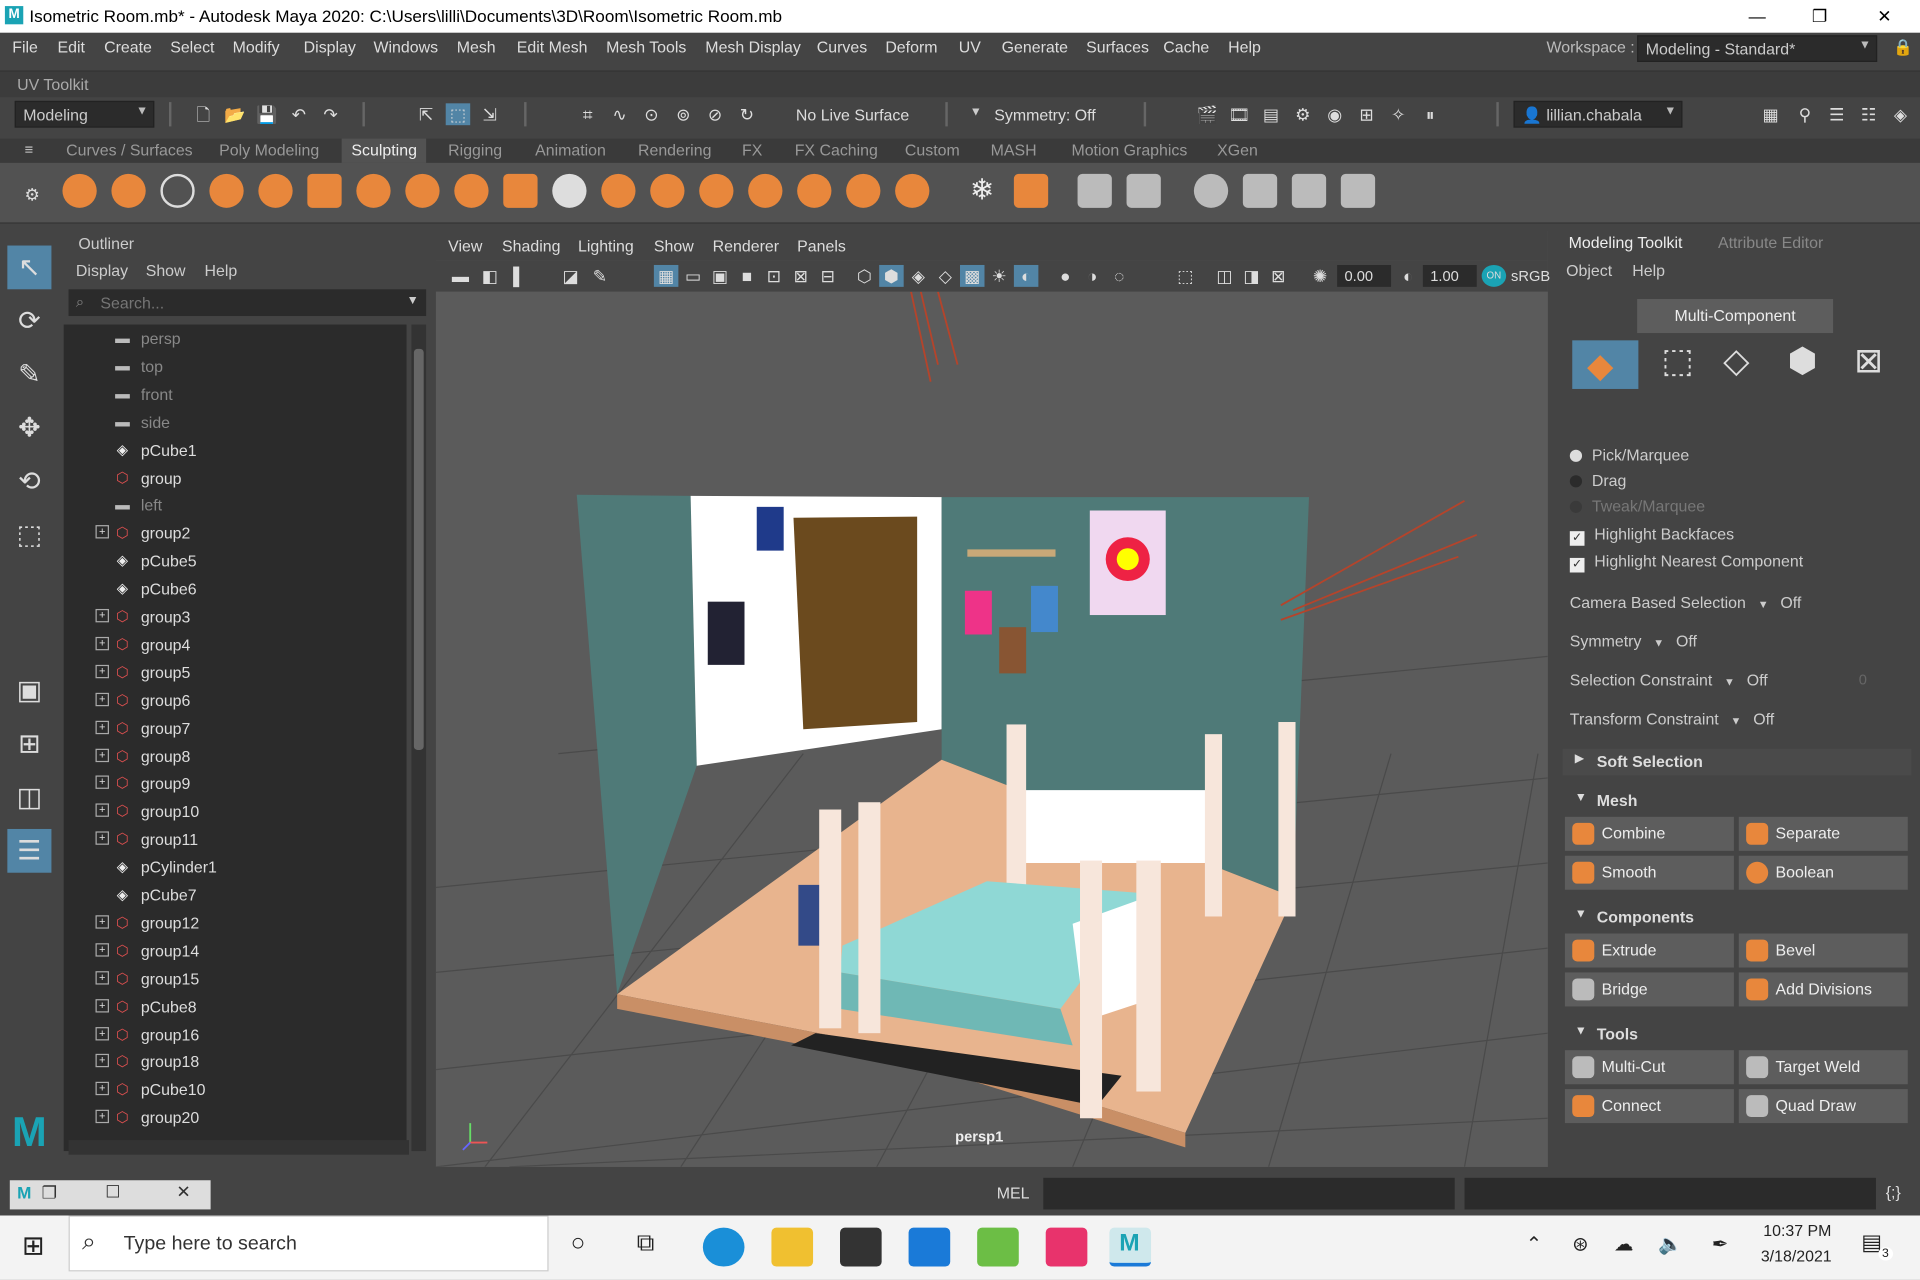 Image resolution: width=1920 pixels, height=1280 pixels. I want to click on creative-cloud-icon, so click(1066, 1247).